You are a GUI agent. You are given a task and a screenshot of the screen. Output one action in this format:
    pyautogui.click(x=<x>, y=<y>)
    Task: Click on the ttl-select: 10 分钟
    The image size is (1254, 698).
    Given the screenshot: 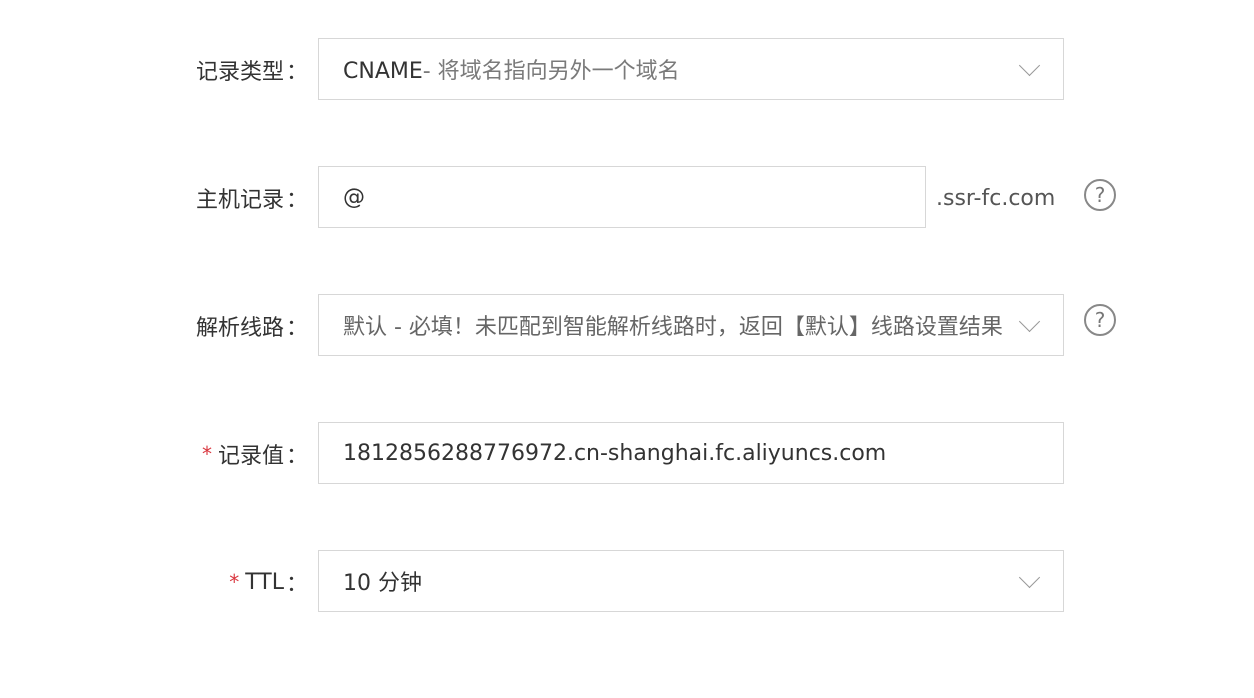 What is the action you would take?
    pyautogui.click(x=691, y=581)
    